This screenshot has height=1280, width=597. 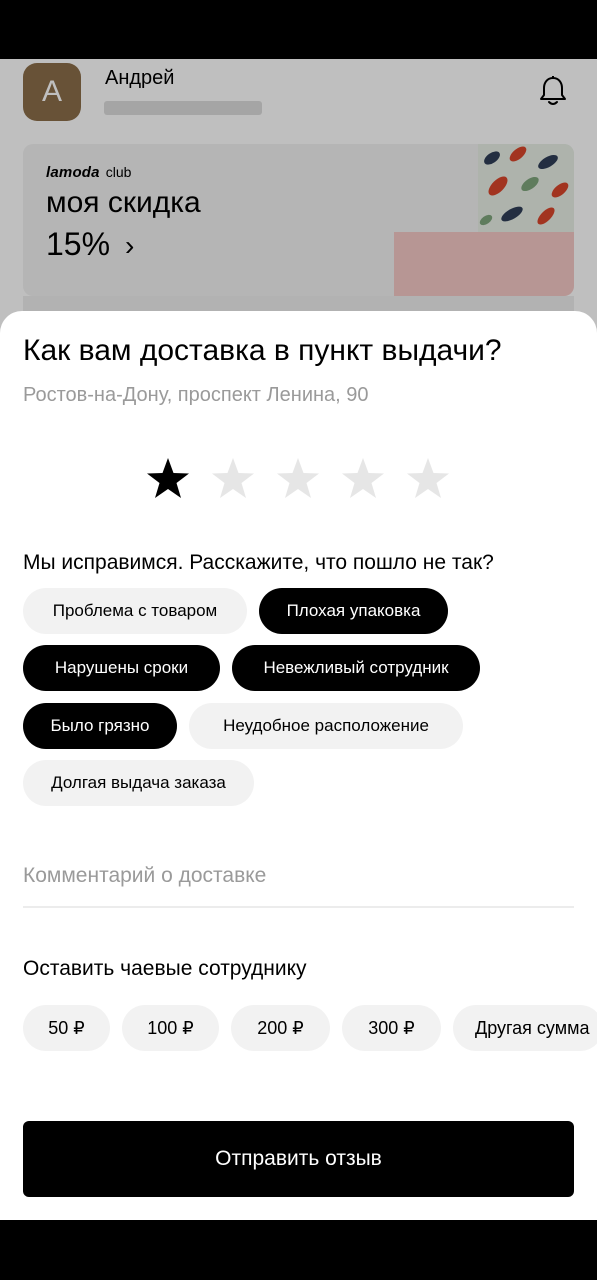 What do you see at coordinates (280, 1028) in the screenshot?
I see `tip-200: 200 ₽` at bounding box center [280, 1028].